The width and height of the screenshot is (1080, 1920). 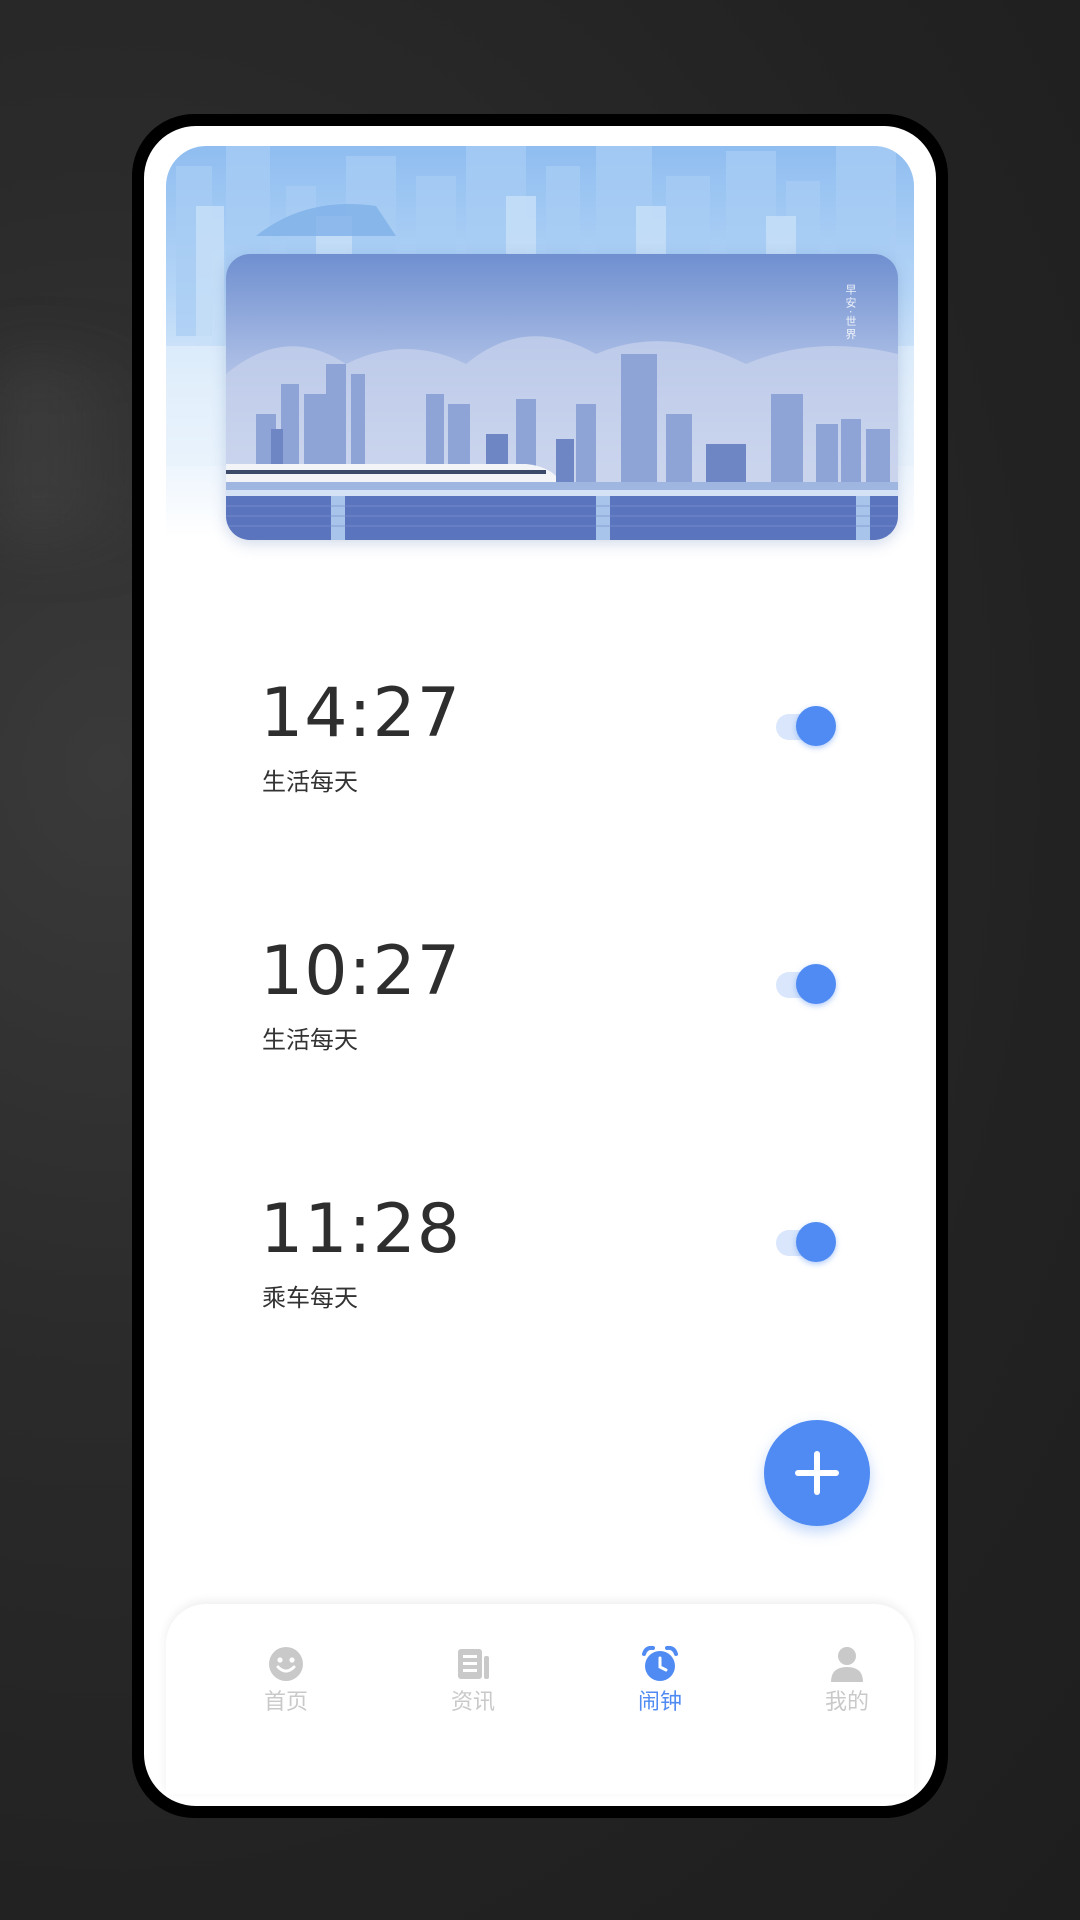 What do you see at coordinates (850, 313) in the screenshot?
I see `banner-caption: 早安·世界` at bounding box center [850, 313].